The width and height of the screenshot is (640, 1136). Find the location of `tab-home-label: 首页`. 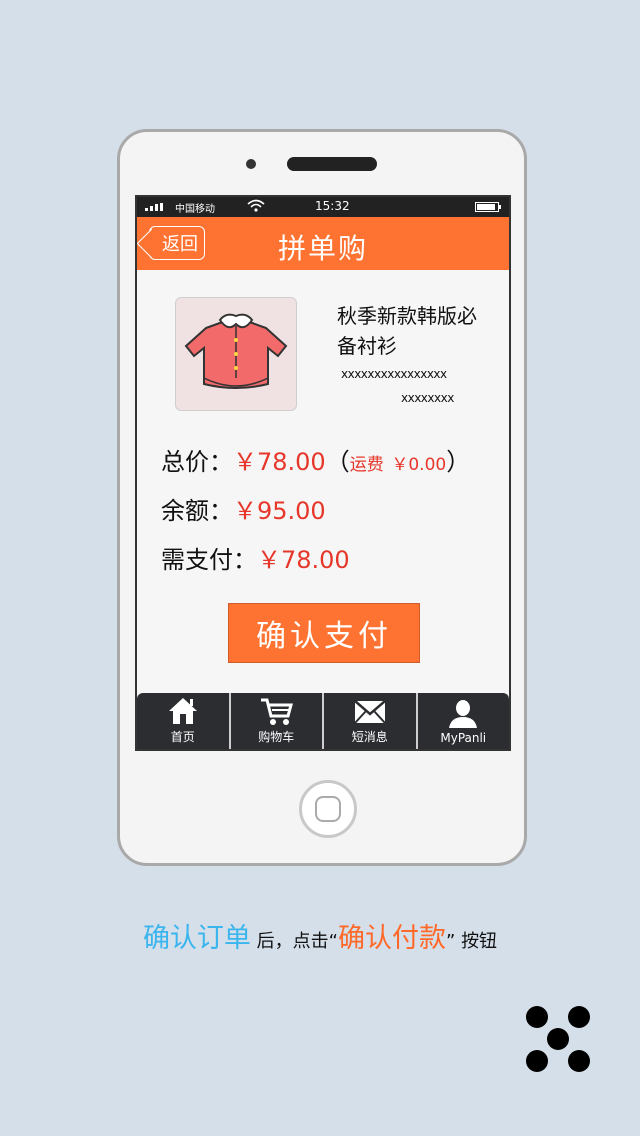

tab-home-label: 首页 is located at coordinates (182, 737).